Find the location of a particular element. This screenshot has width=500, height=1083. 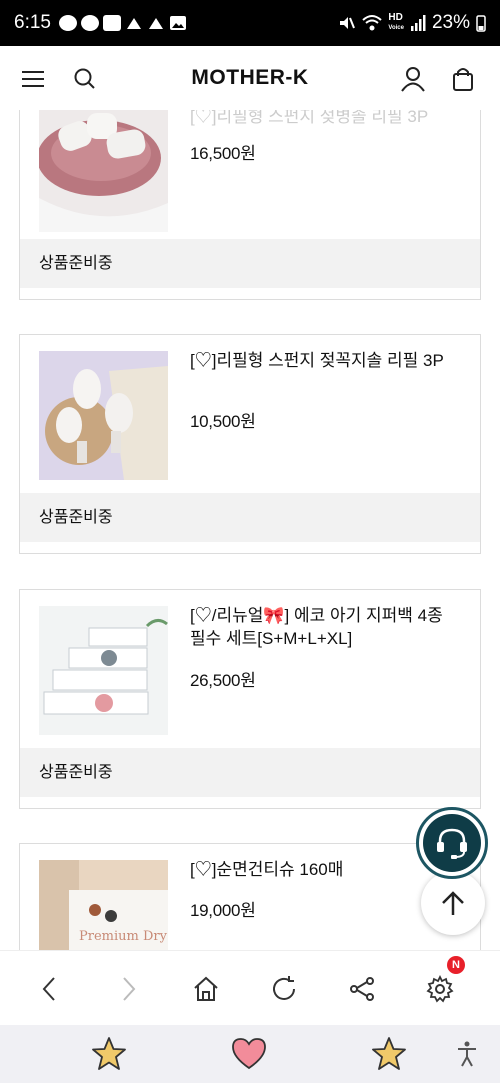

refresh-icon is located at coordinates (284, 988).